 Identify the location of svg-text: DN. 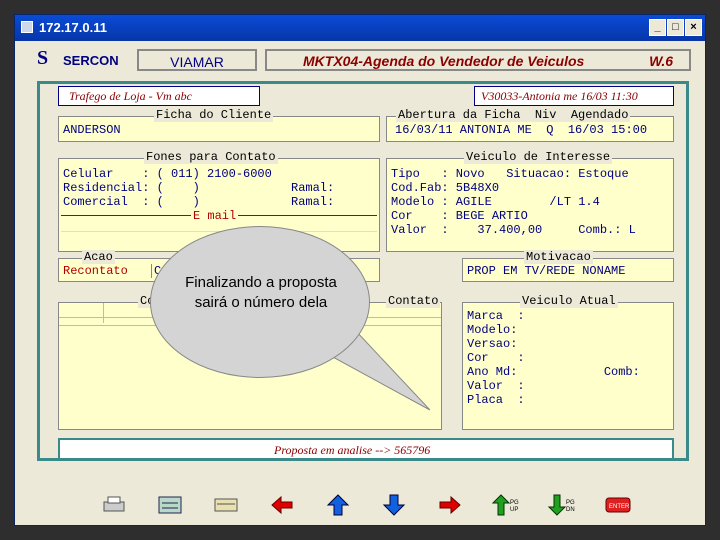
(570, 510).